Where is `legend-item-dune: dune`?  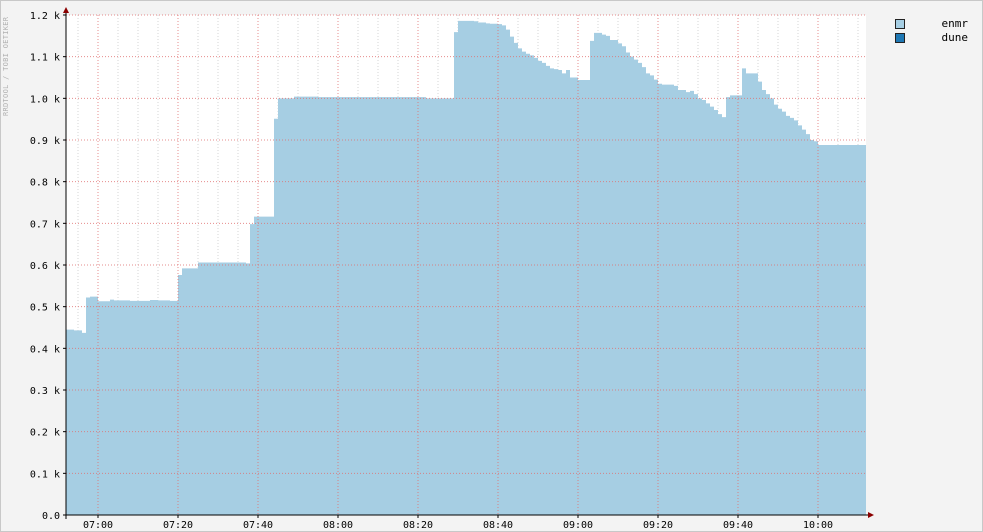
legend-item-dune: dune is located at coordinates (932, 38).